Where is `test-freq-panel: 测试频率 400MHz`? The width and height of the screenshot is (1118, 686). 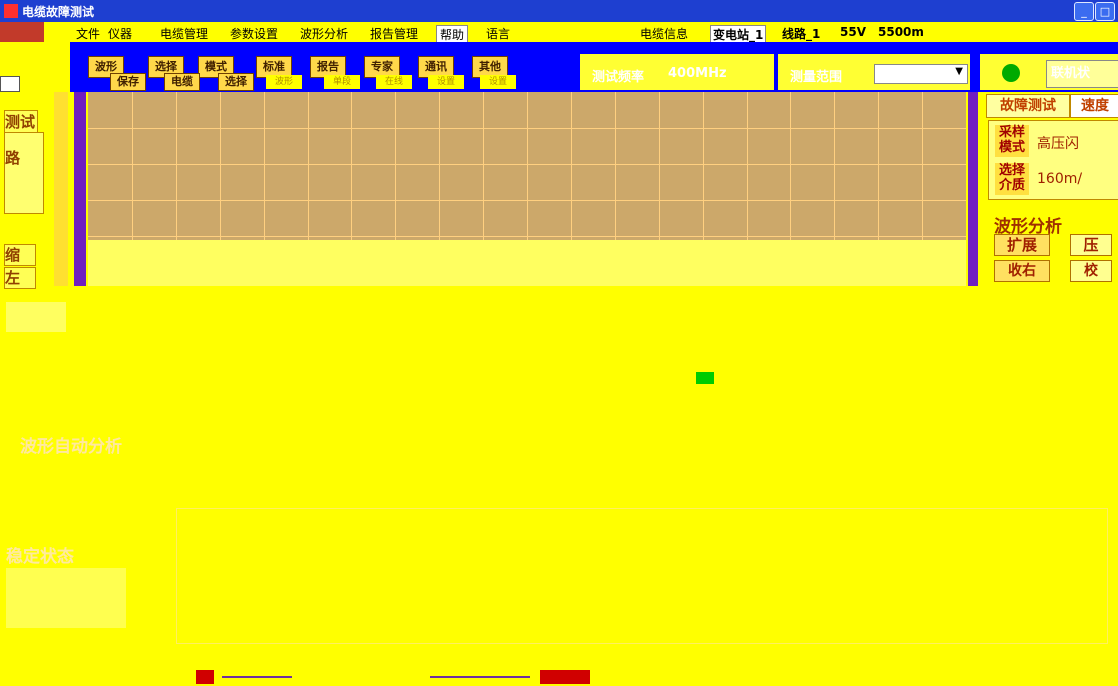 test-freq-panel: 测试频率 400MHz is located at coordinates (677, 72).